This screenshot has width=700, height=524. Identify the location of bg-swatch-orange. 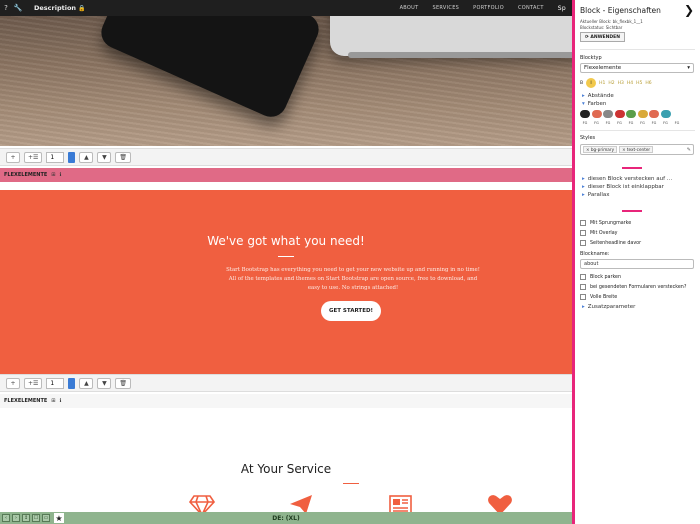
(596, 114).